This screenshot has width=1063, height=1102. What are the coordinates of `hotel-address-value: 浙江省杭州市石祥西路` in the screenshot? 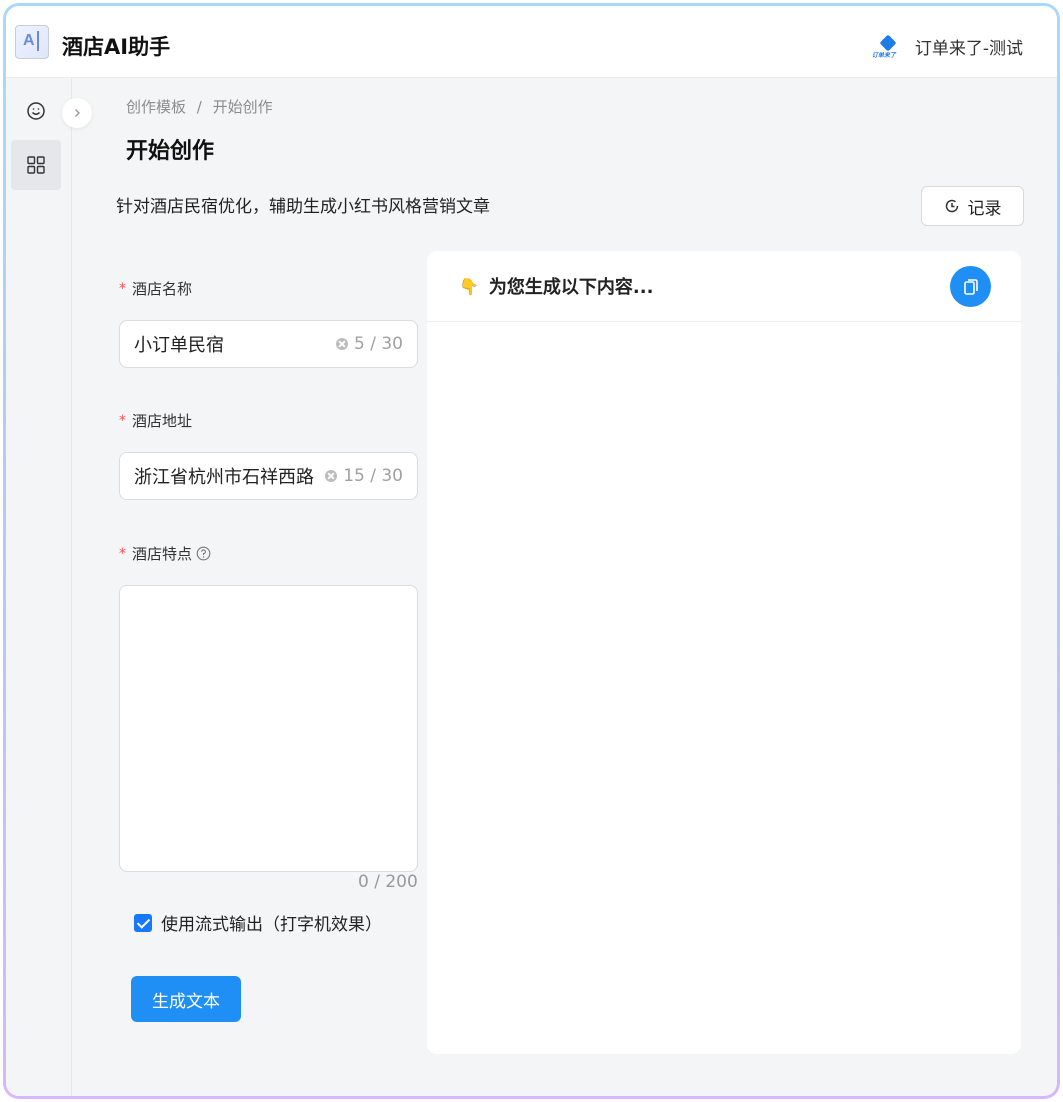 It's located at (224, 477).